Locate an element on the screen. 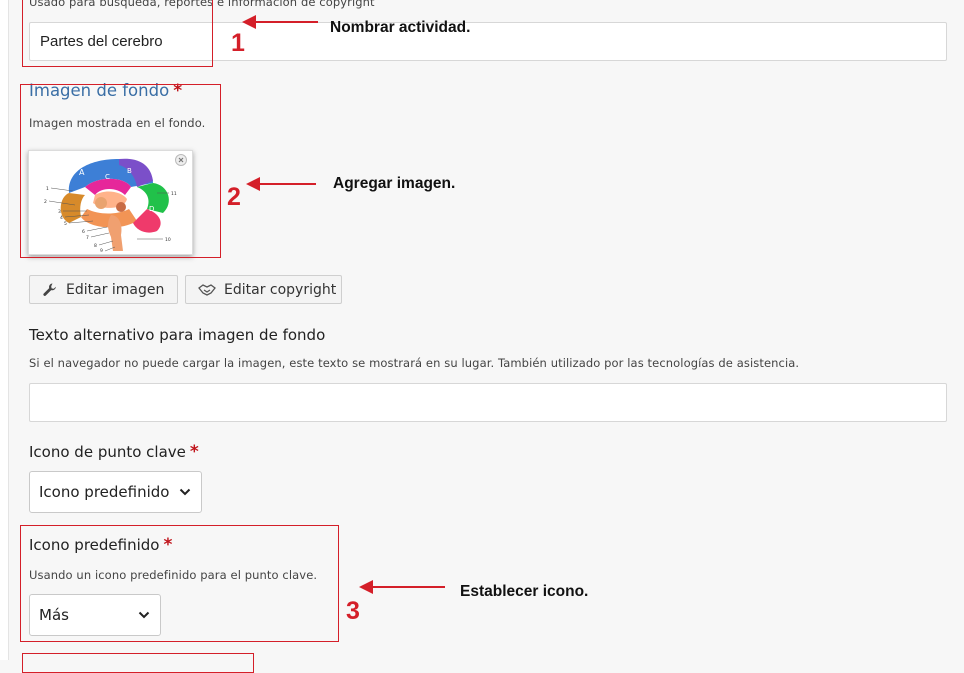 Image resolution: width=964 pixels, height=673 pixels. annotation-note-2: Agregar imagen. is located at coordinates (394, 183).